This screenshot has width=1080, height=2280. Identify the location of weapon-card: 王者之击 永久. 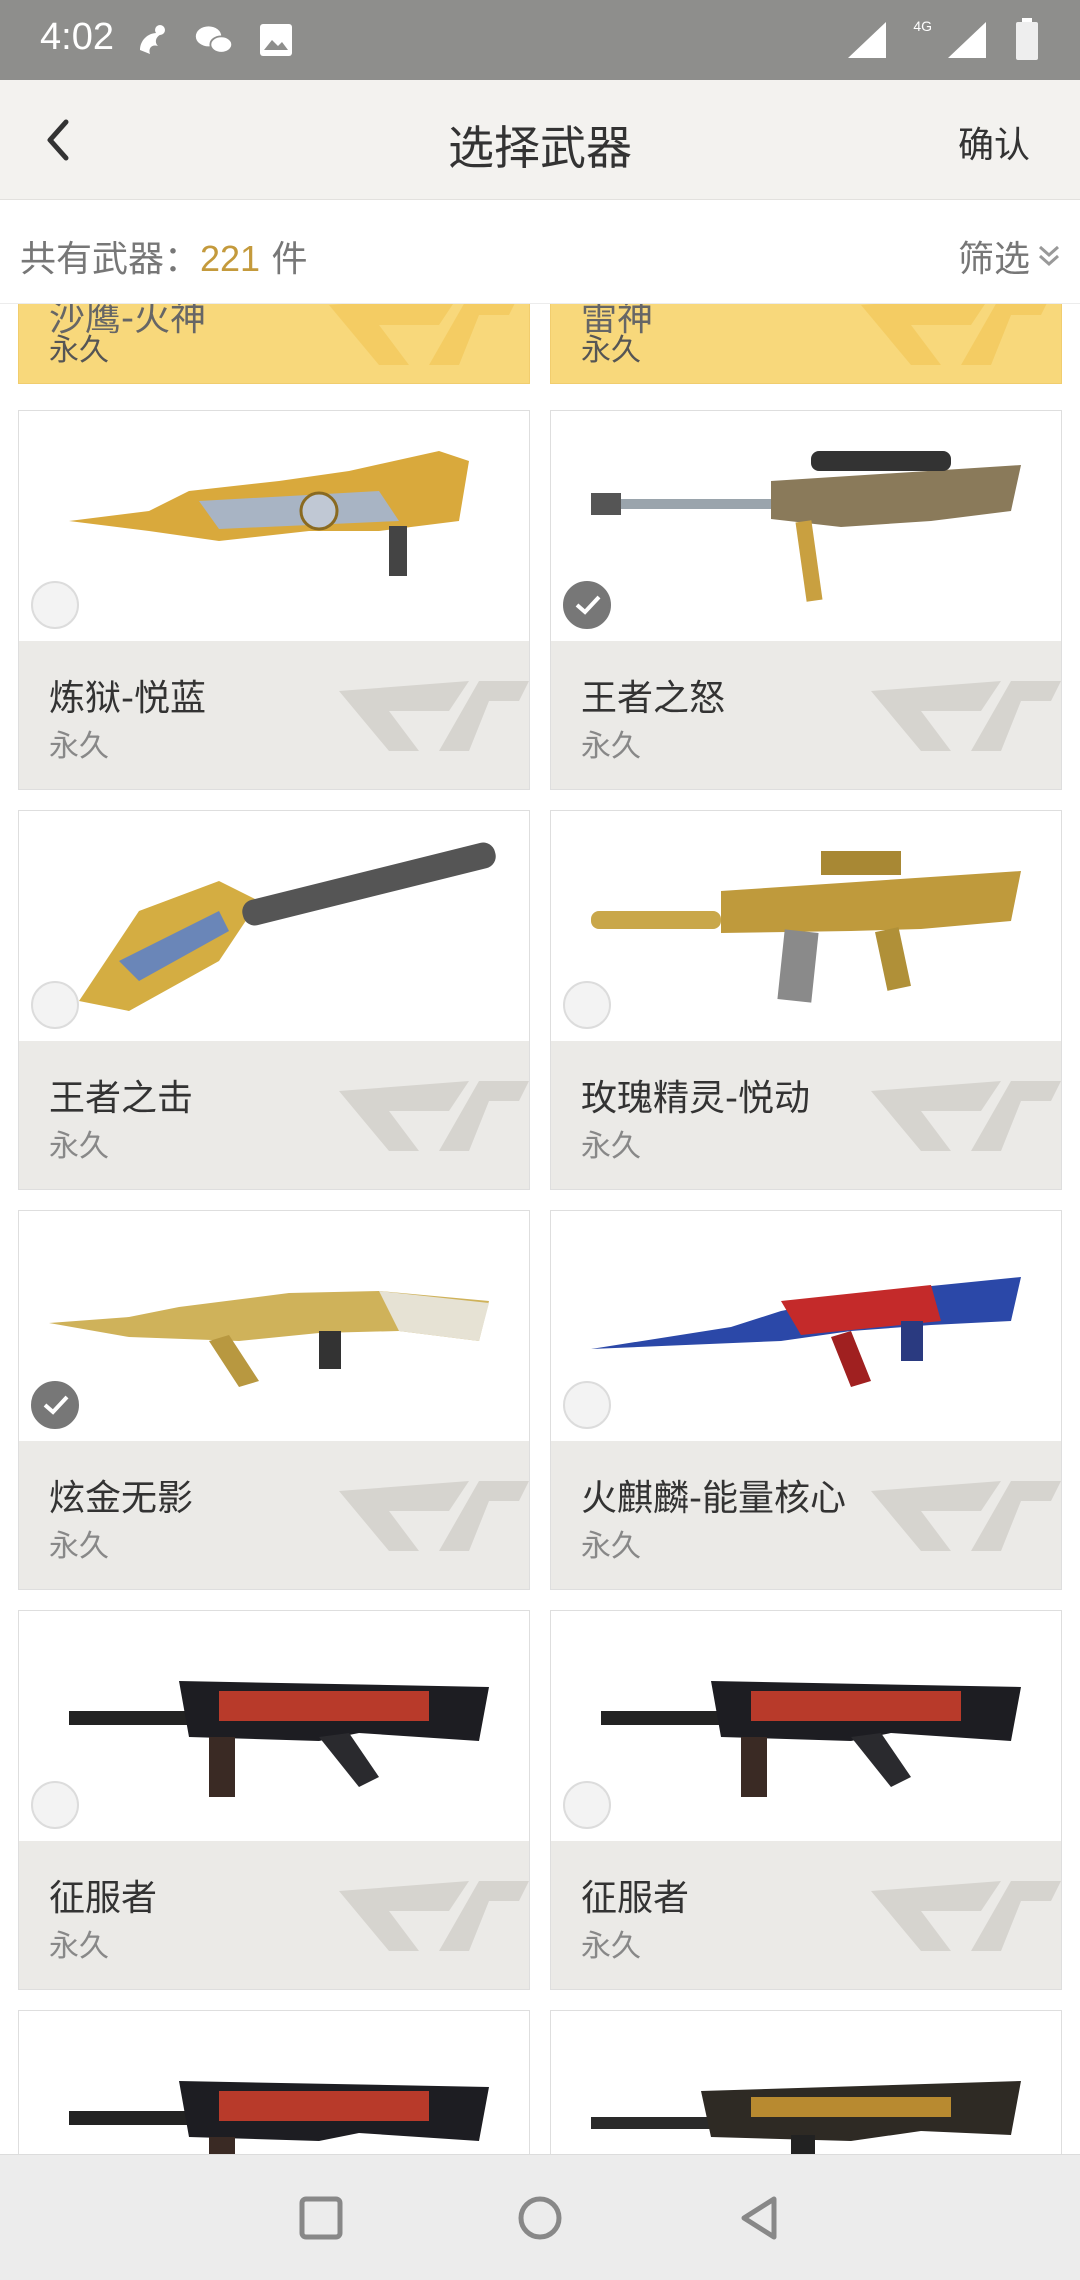
(274, 1000).